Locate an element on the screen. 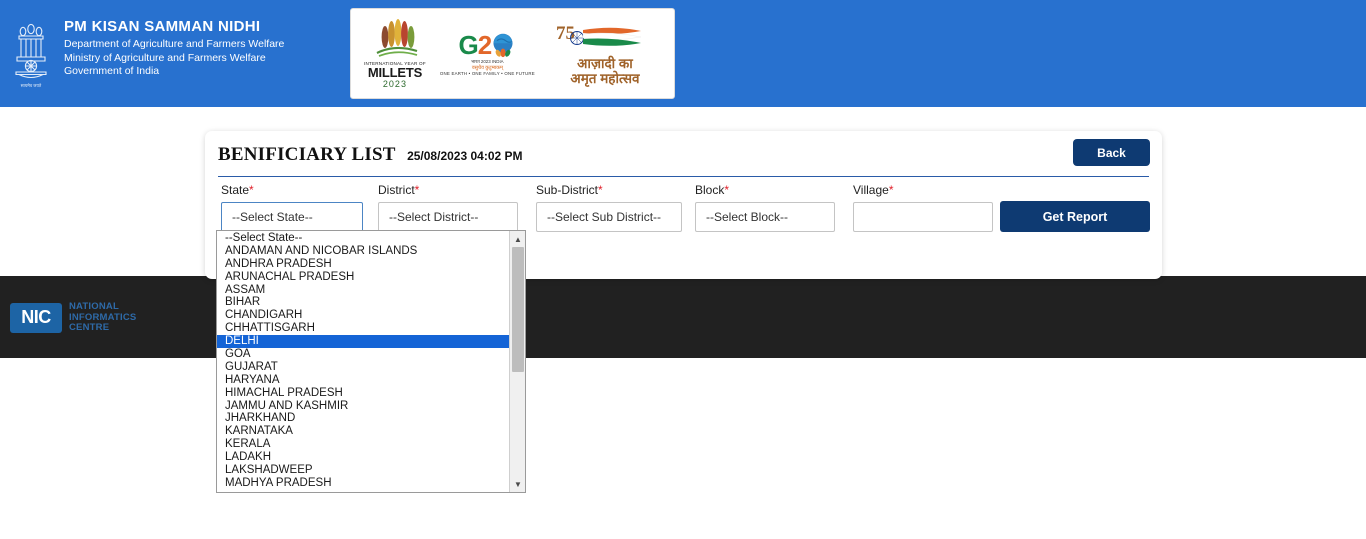 Image resolution: width=1366 pixels, height=539 pixels. field-state: State* --Select State-- is located at coordinates (292, 207).